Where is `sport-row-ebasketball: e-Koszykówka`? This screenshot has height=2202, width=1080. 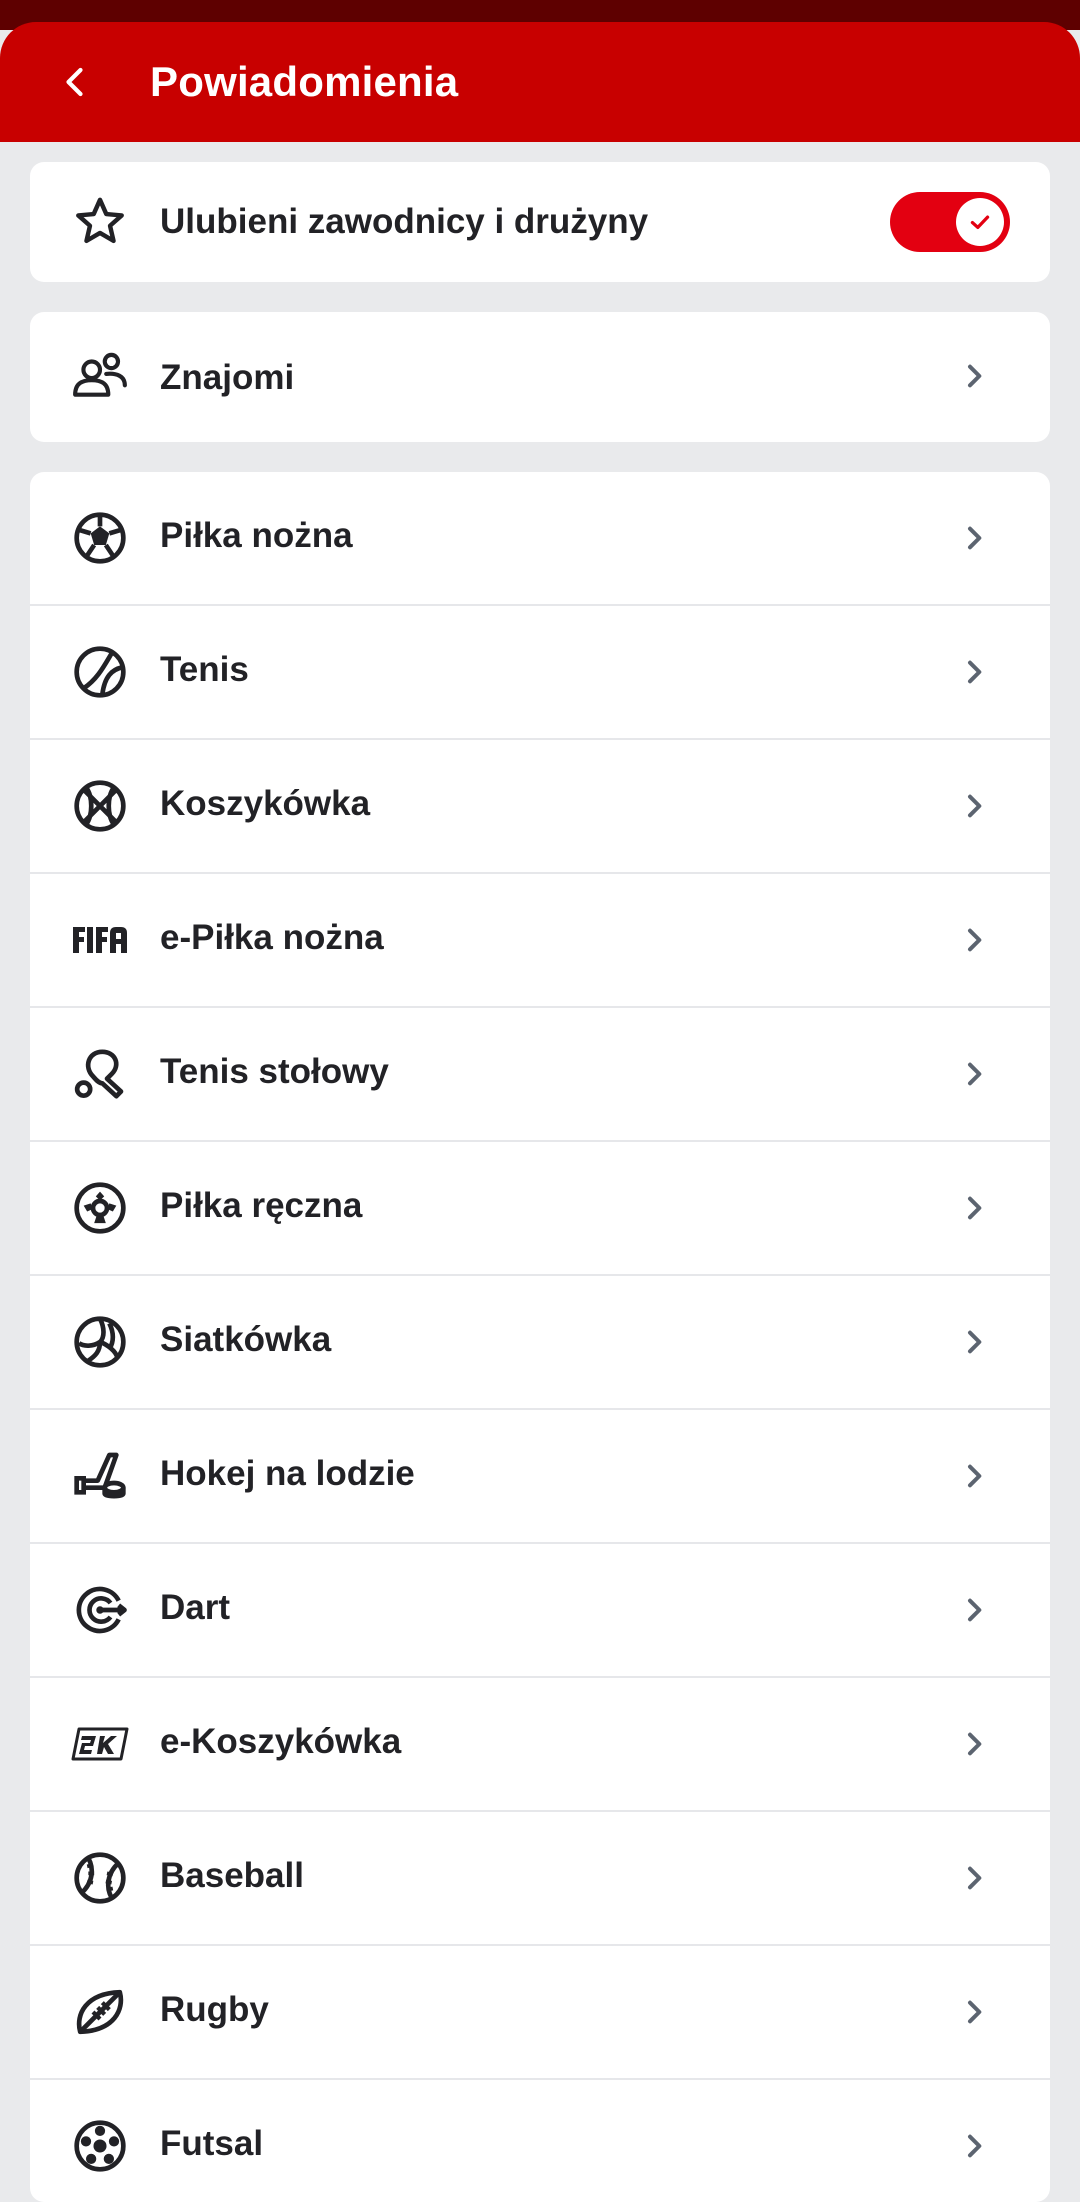 sport-row-ebasketball: e-Koszykówka is located at coordinates (540, 1745).